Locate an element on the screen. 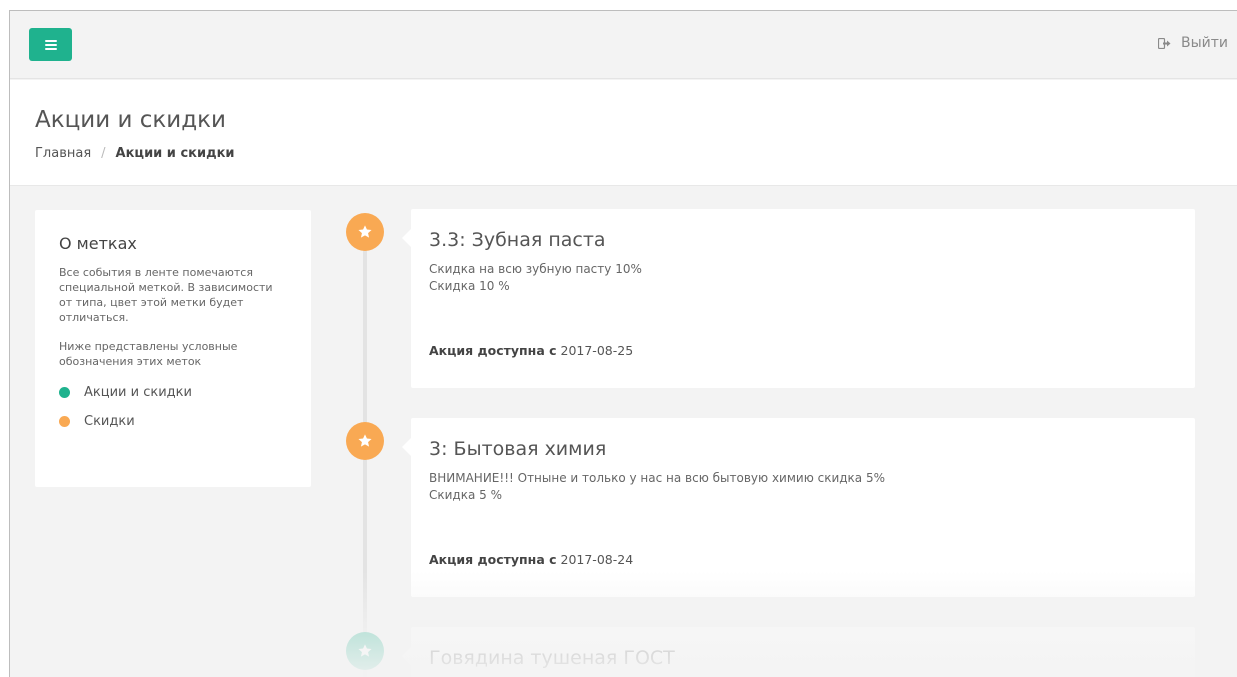 Image resolution: width=1237 pixels, height=677 pixels. hamburger-icon is located at coordinates (50, 44).